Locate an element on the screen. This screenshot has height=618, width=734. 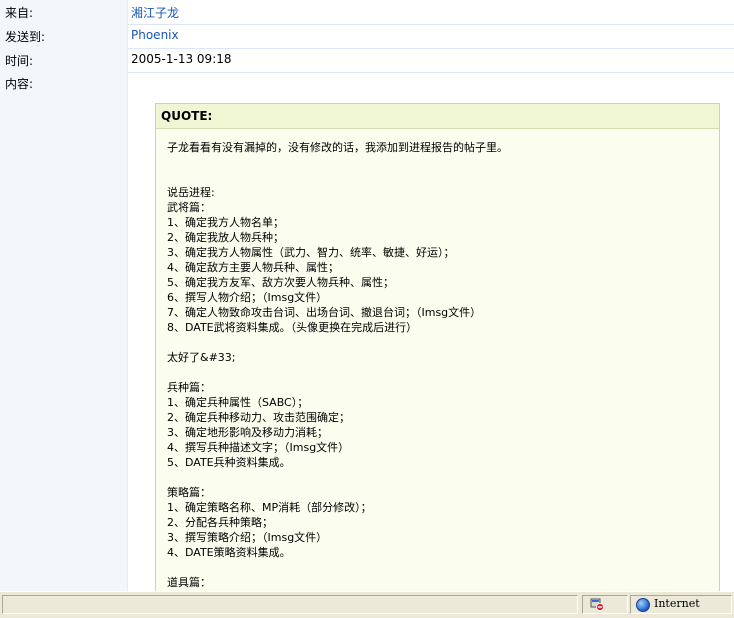
time-value: 2005-1-13 09:18 is located at coordinates (181, 59).